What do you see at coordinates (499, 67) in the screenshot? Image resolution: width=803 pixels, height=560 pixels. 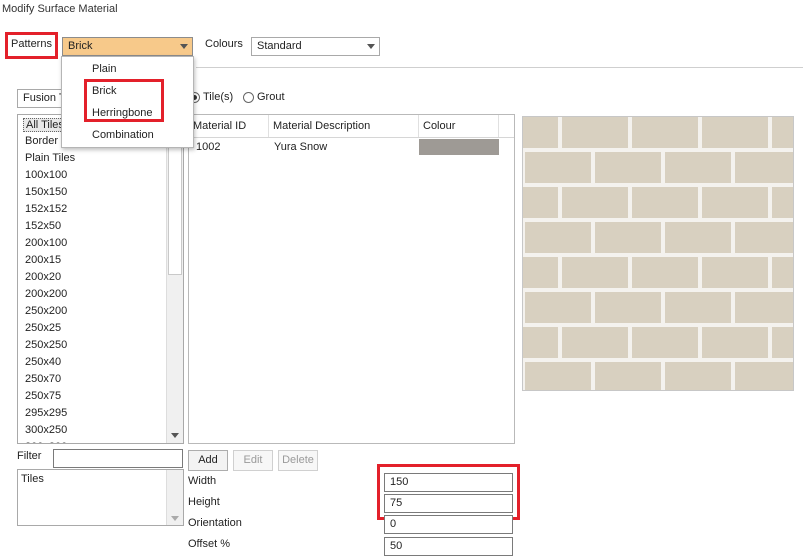 I see `separator-line` at bounding box center [499, 67].